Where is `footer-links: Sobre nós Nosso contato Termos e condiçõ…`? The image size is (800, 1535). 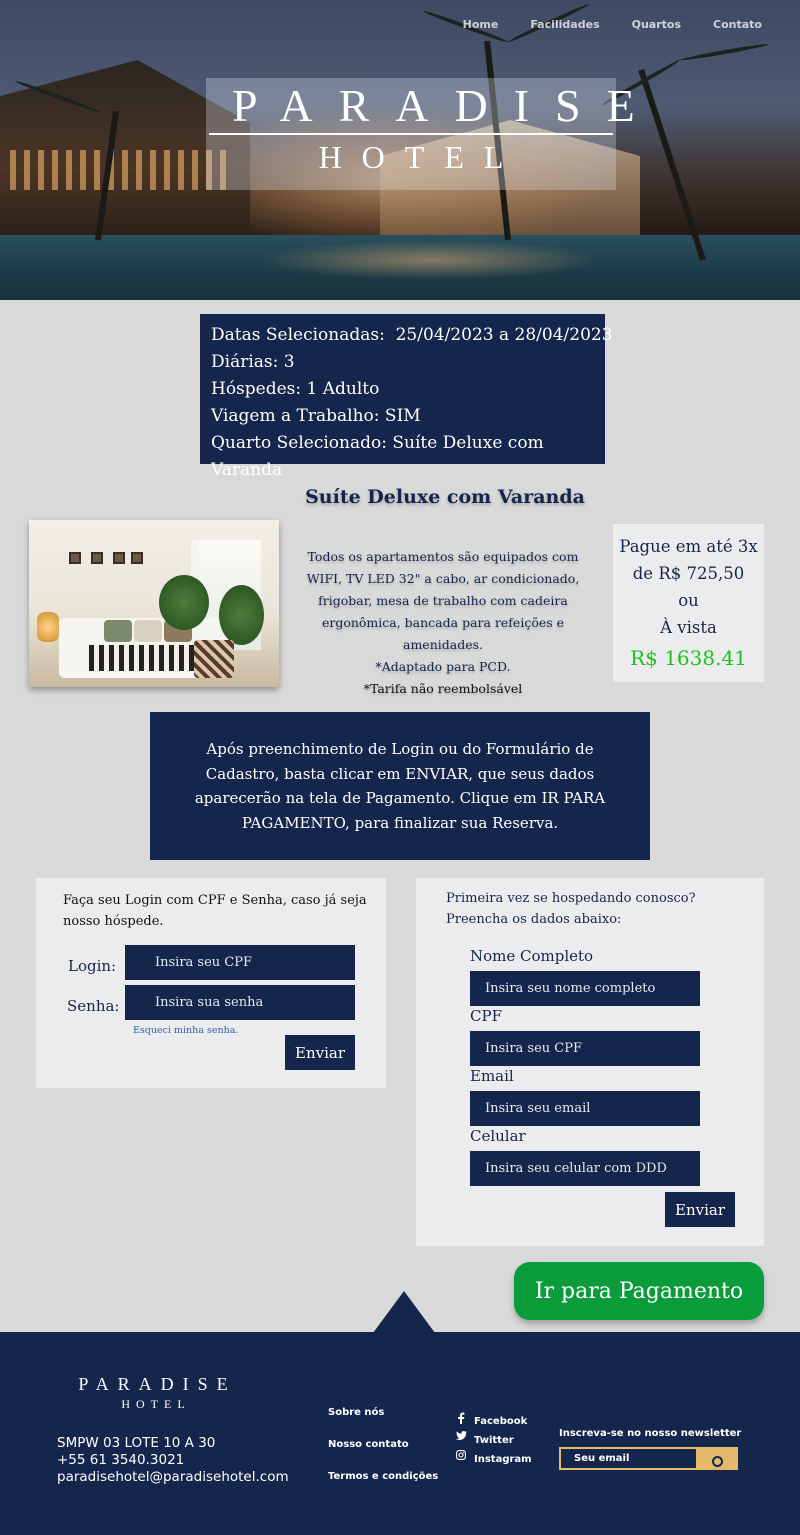 footer-links: Sobre nós Nosso contato Termos e condiçõ… is located at coordinates (383, 1455).